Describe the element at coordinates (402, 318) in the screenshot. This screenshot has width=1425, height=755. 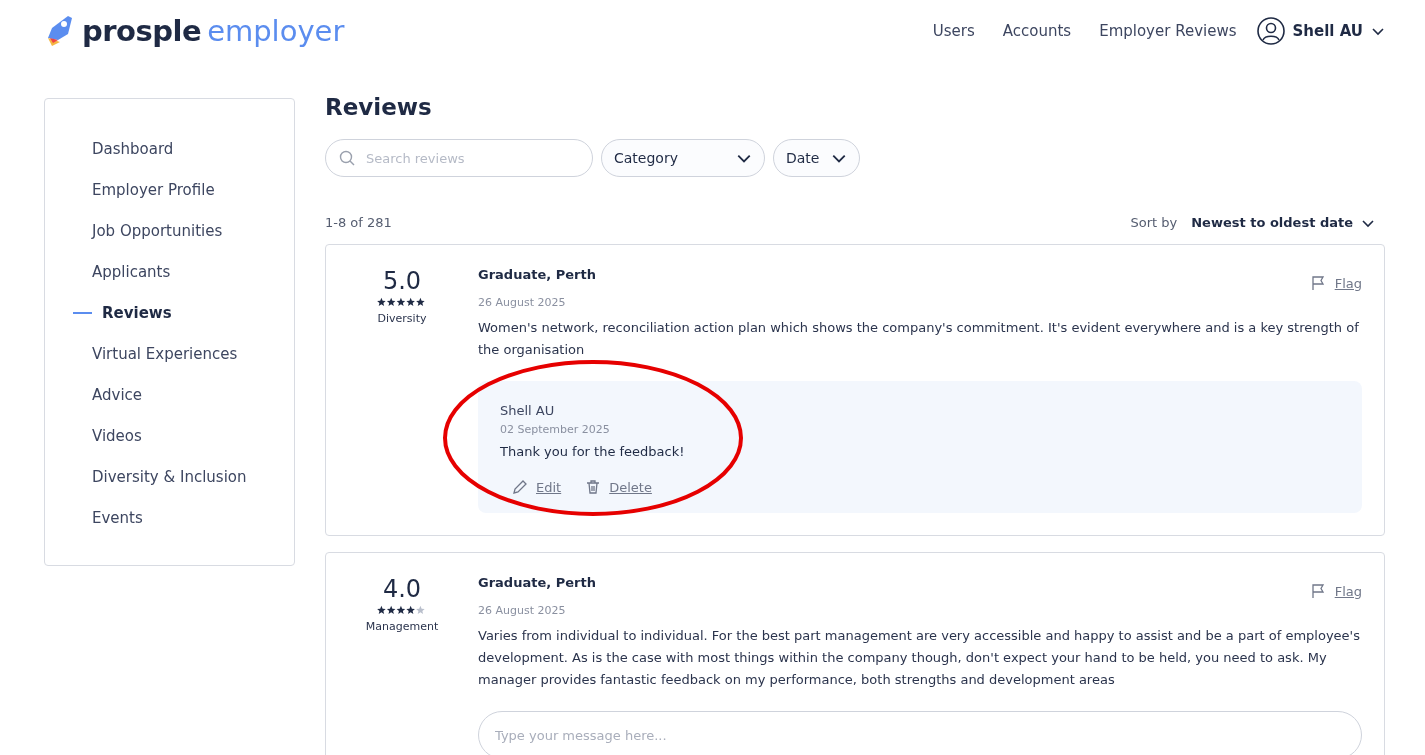
I see `rating-category: Diversity` at that location.